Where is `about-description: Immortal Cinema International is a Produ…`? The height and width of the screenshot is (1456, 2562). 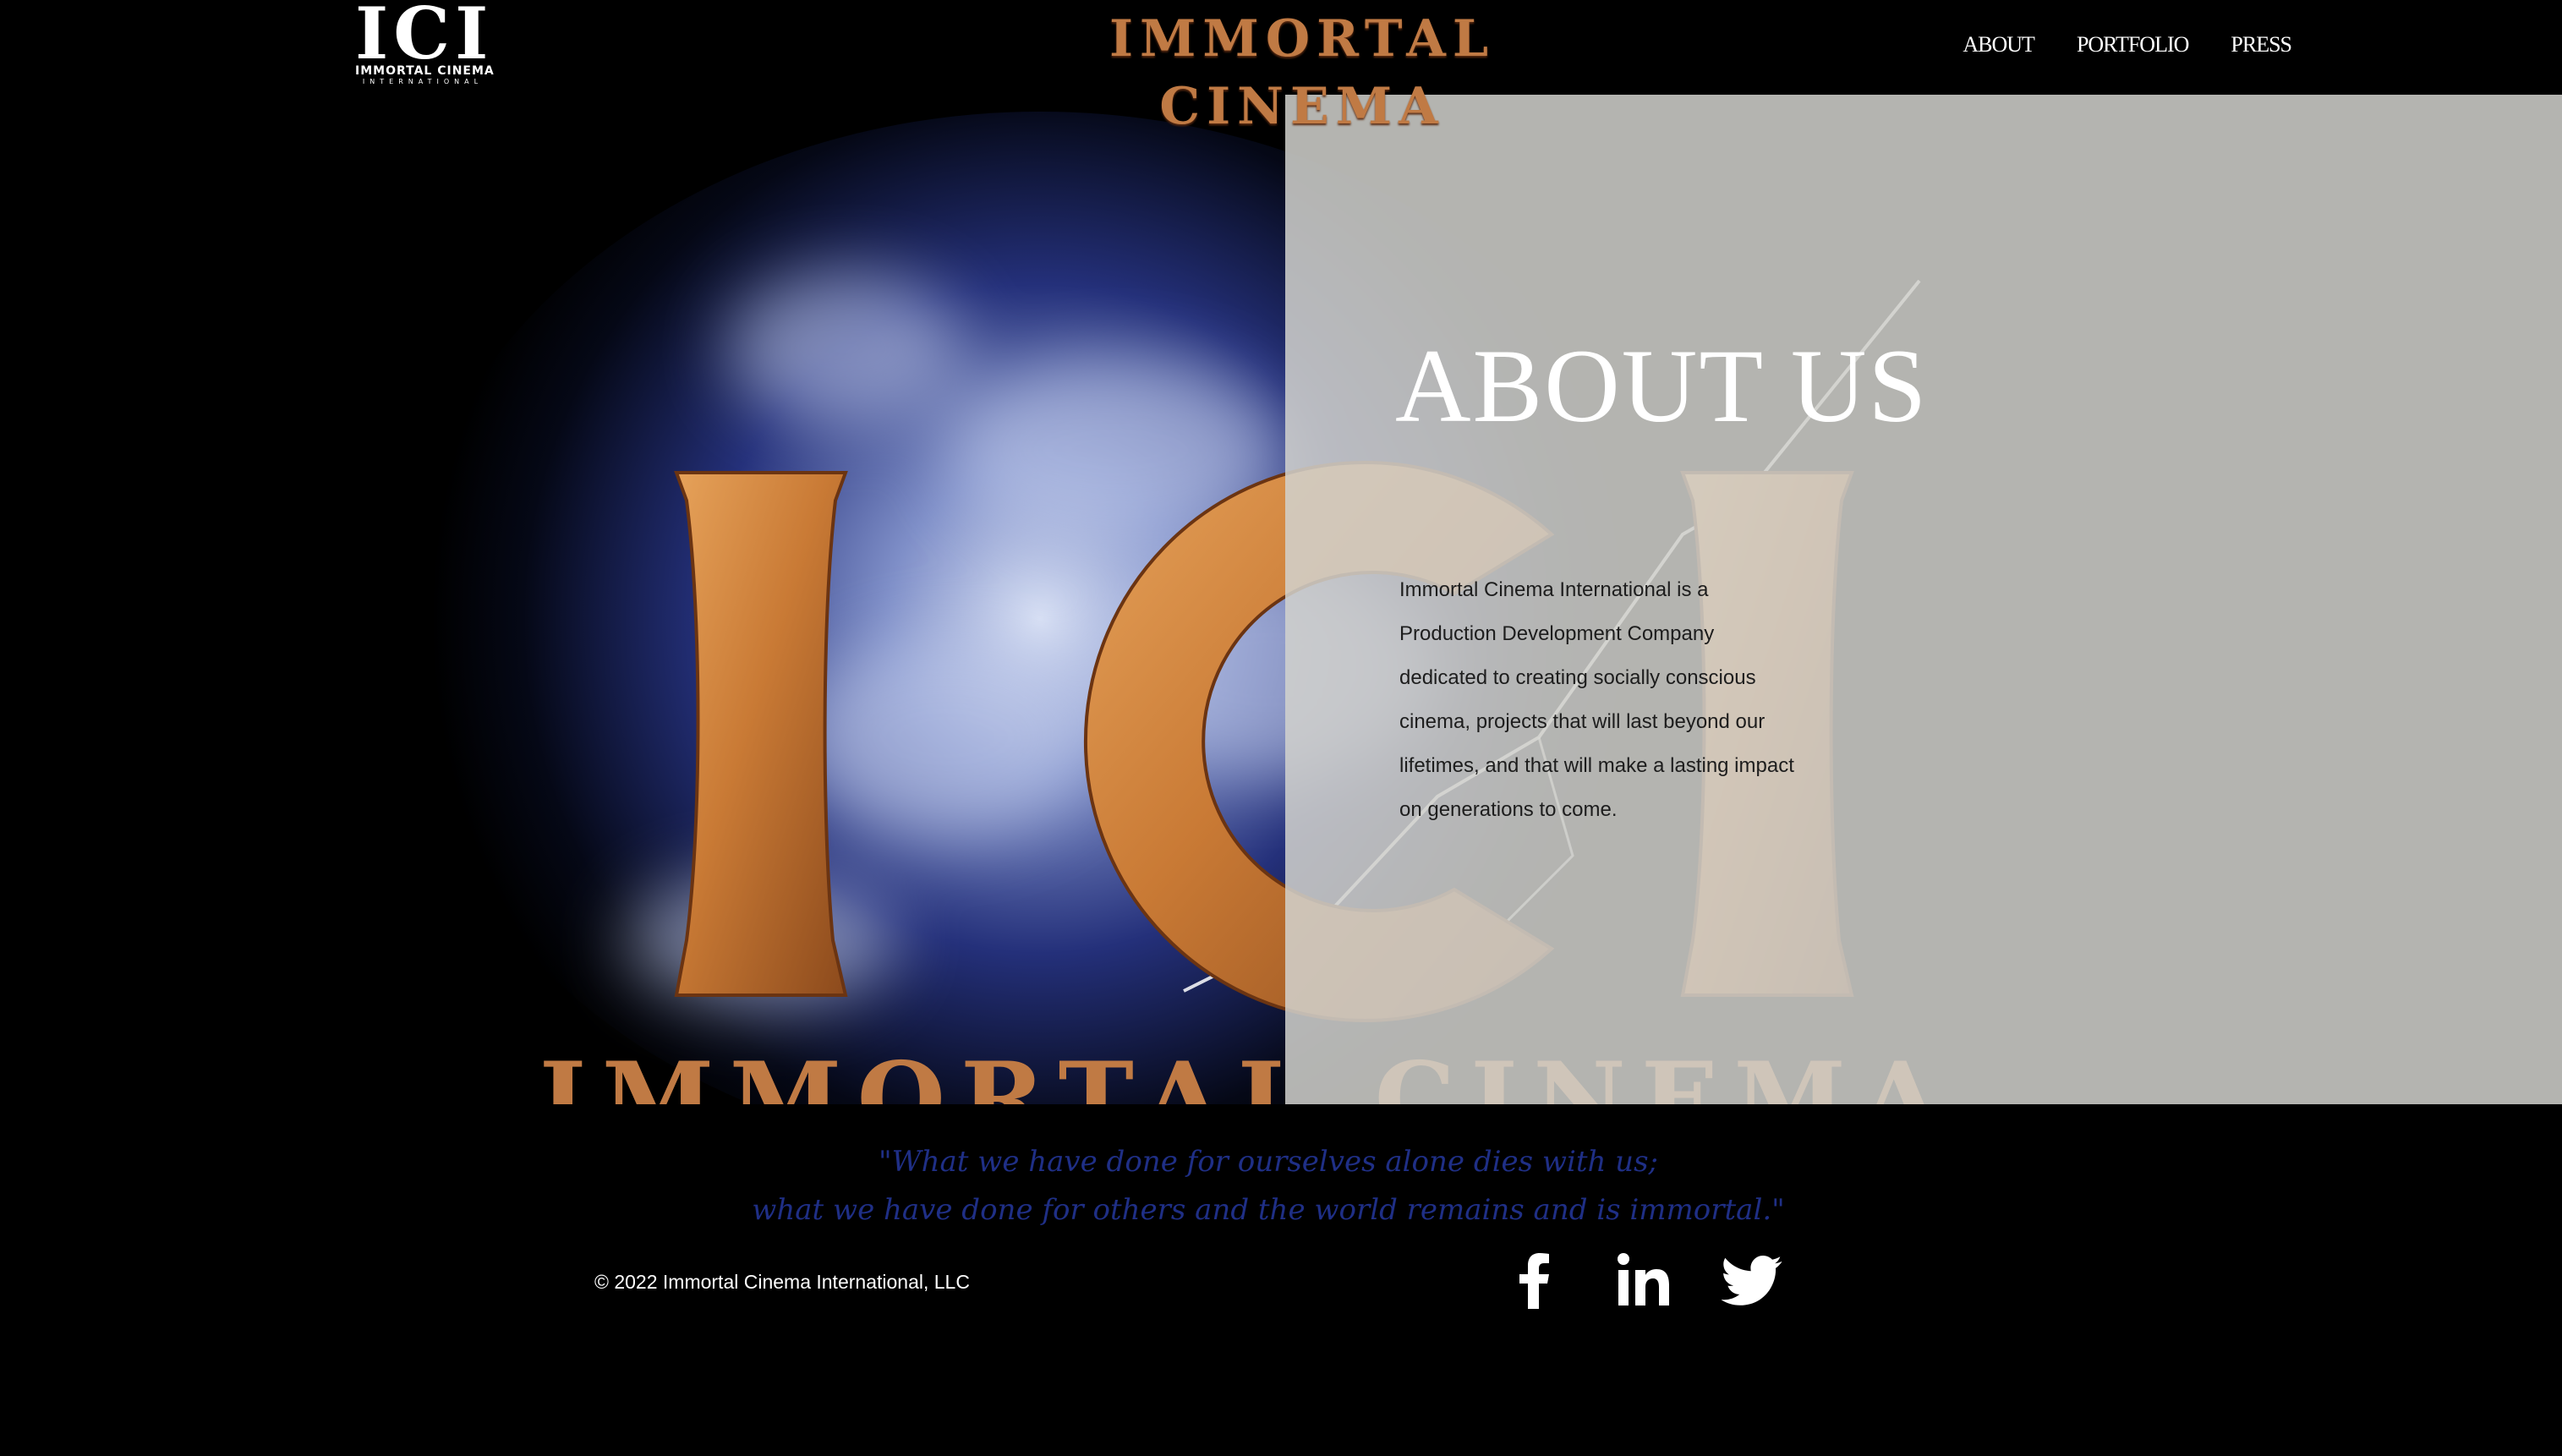
about-description: Immortal Cinema International is a Produ… is located at coordinates (1596, 700).